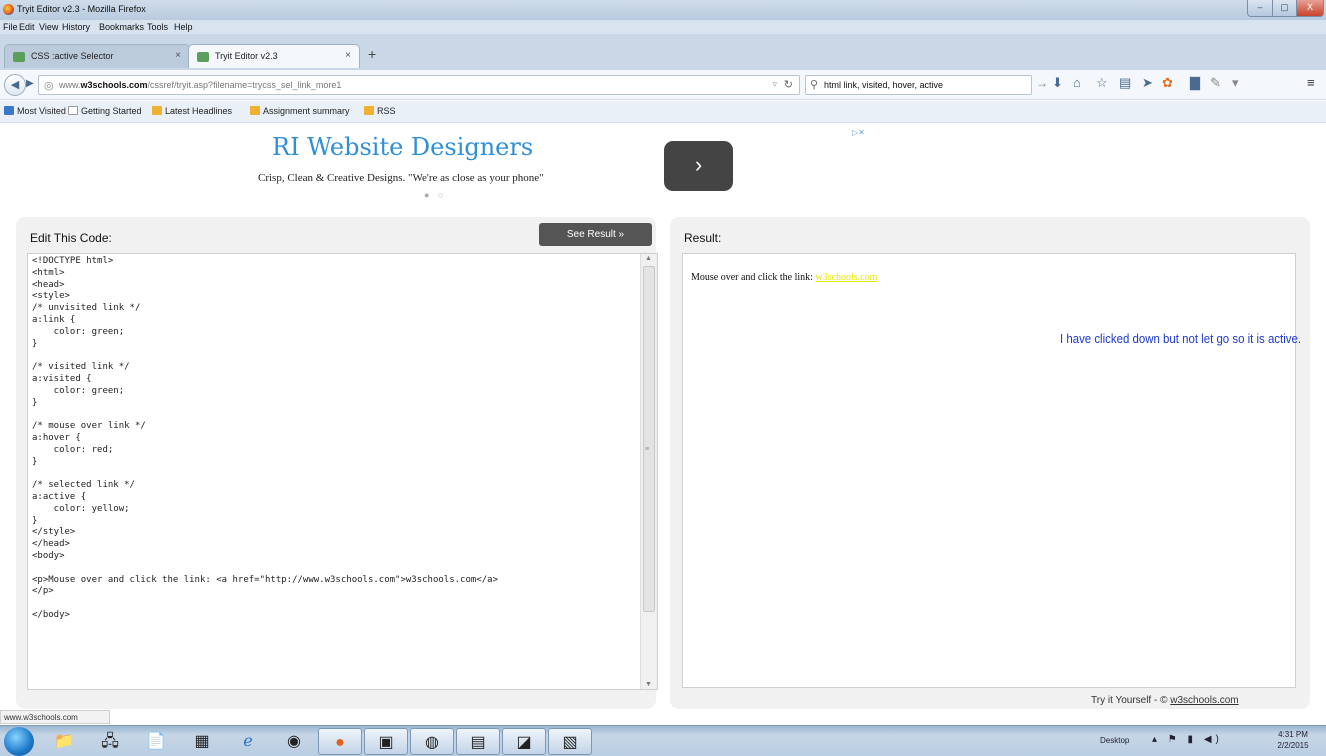 This screenshot has height=756, width=1326. I want to click on menu-file: File, so click(10, 27).